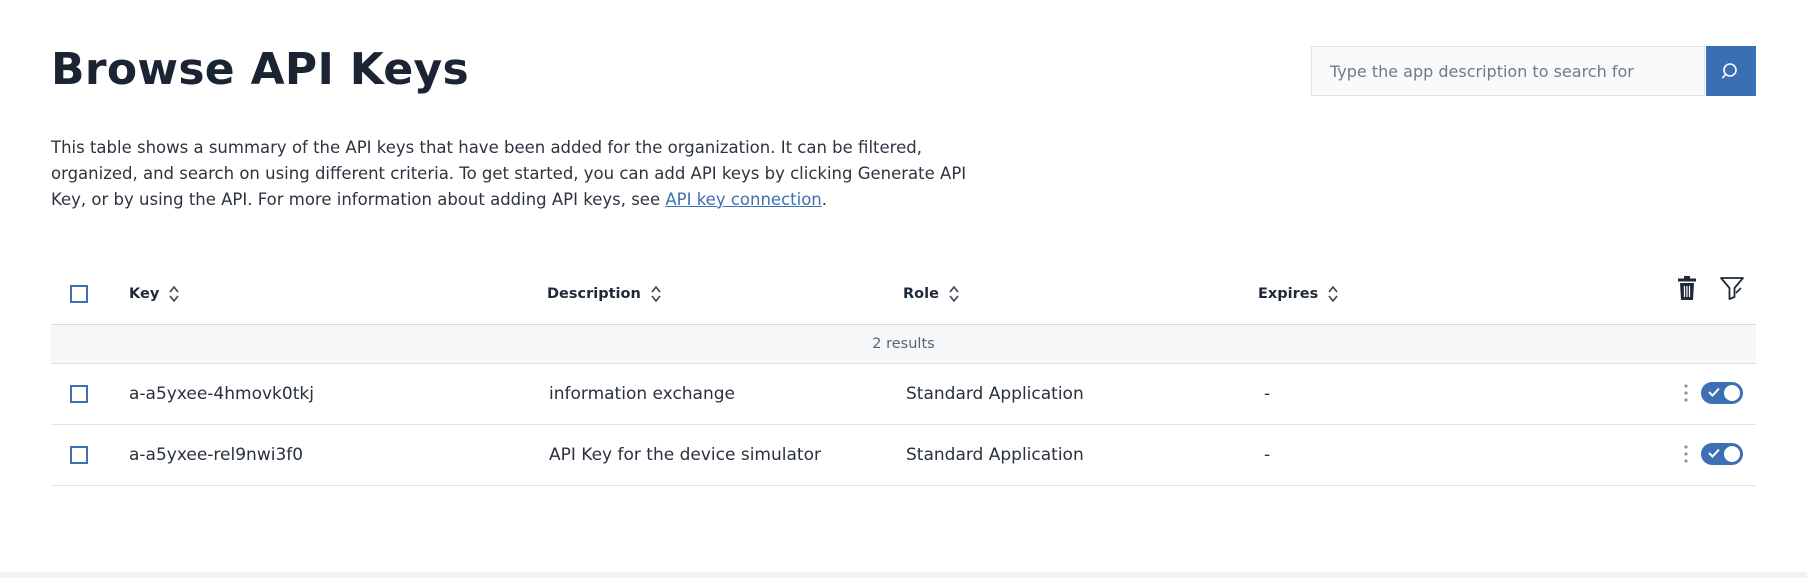 This screenshot has width=1807, height=578. Describe the element at coordinates (1687, 288) in the screenshot. I see `trash-icon` at that location.